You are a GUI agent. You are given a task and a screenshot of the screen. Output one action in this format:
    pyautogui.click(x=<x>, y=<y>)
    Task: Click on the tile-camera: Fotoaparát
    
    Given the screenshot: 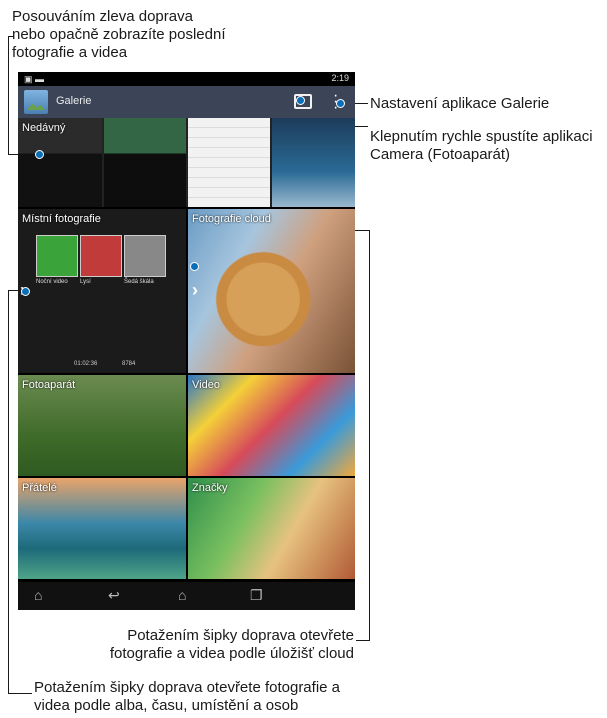 What is the action you would take?
    pyautogui.click(x=102, y=425)
    